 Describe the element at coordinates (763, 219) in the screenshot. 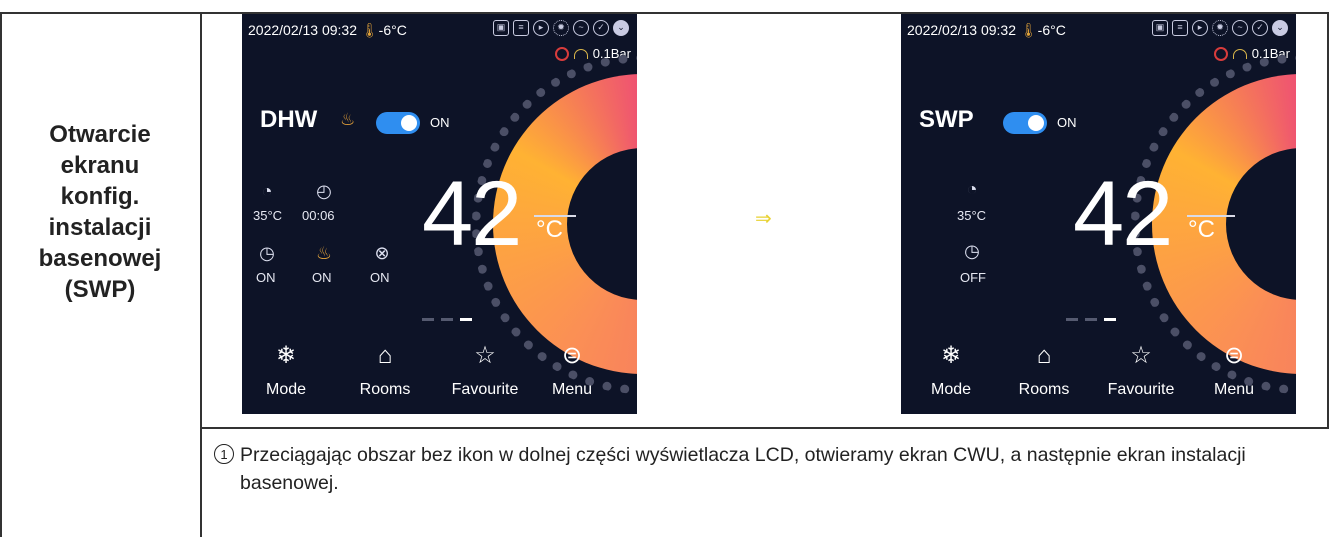

I see `arrow-right-icon: ⇒` at that location.